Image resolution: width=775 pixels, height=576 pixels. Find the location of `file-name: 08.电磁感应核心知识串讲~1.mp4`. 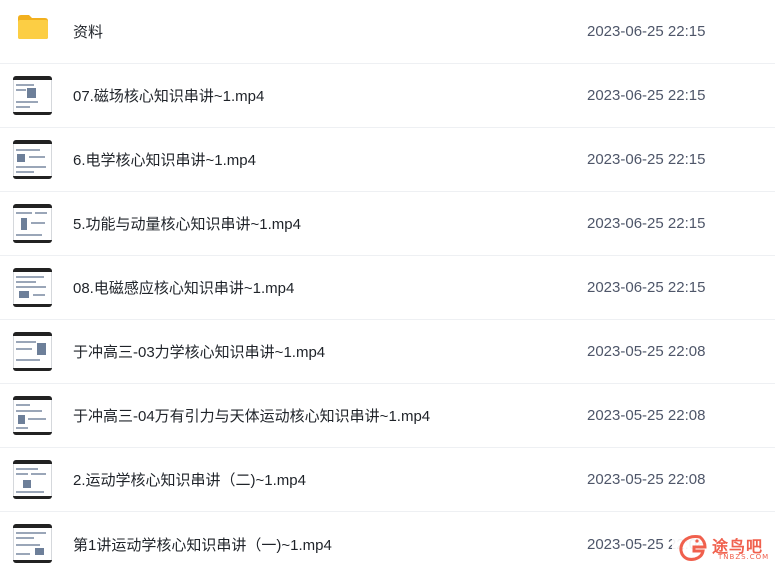

file-name: 08.电磁感应核心知识串讲~1.mp4 is located at coordinates (184, 288).